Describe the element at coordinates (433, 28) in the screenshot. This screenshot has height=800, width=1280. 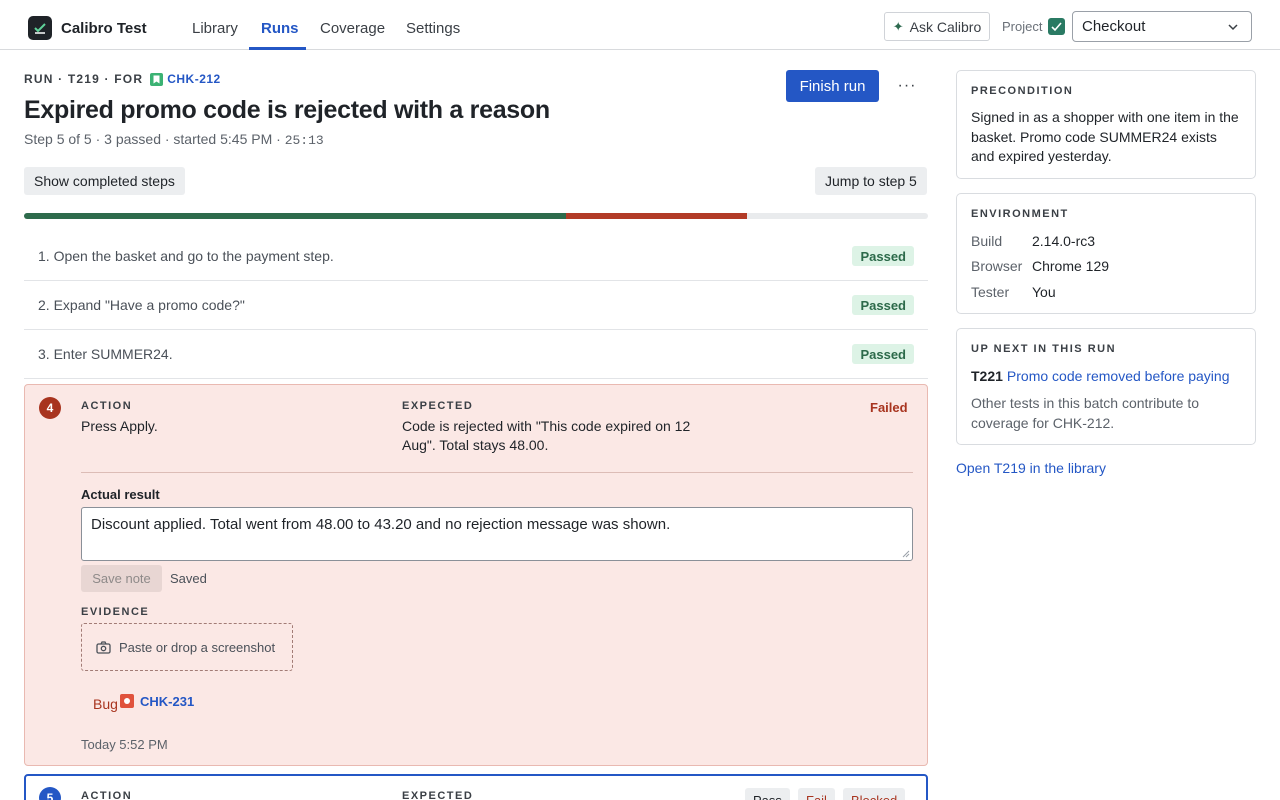
I see `tab-settings: Settings` at that location.